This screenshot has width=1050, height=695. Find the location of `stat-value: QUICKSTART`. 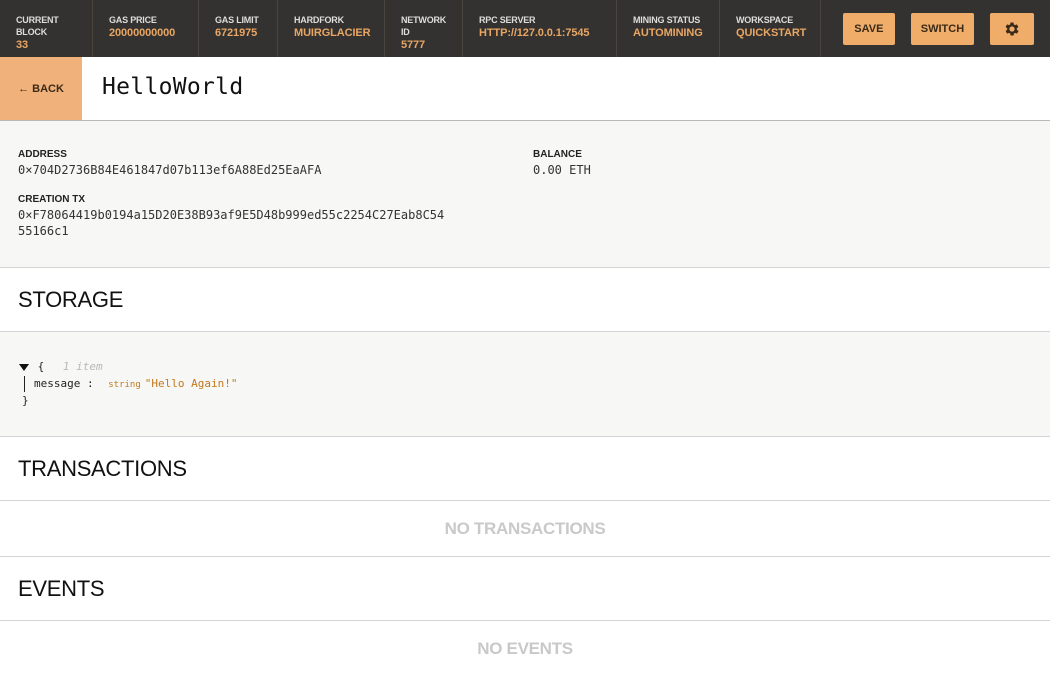

stat-value: QUICKSTART is located at coordinates (771, 33).